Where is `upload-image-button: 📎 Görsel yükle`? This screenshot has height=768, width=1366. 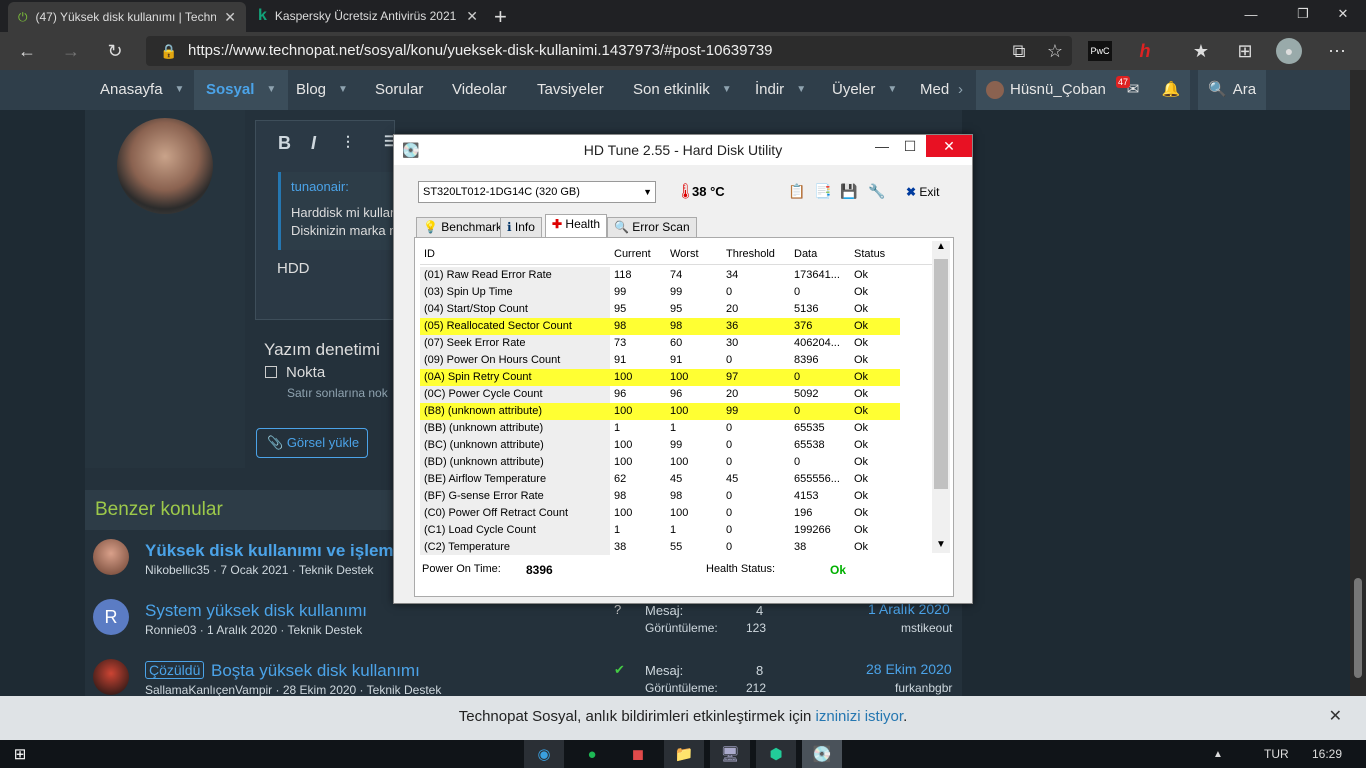
upload-image-button: 📎 Görsel yükle is located at coordinates (312, 443).